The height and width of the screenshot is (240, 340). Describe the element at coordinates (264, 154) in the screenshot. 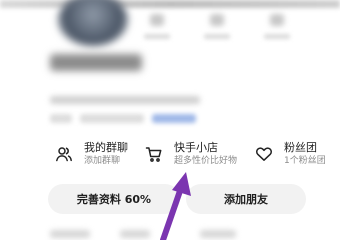

I see `heart-icon` at that location.